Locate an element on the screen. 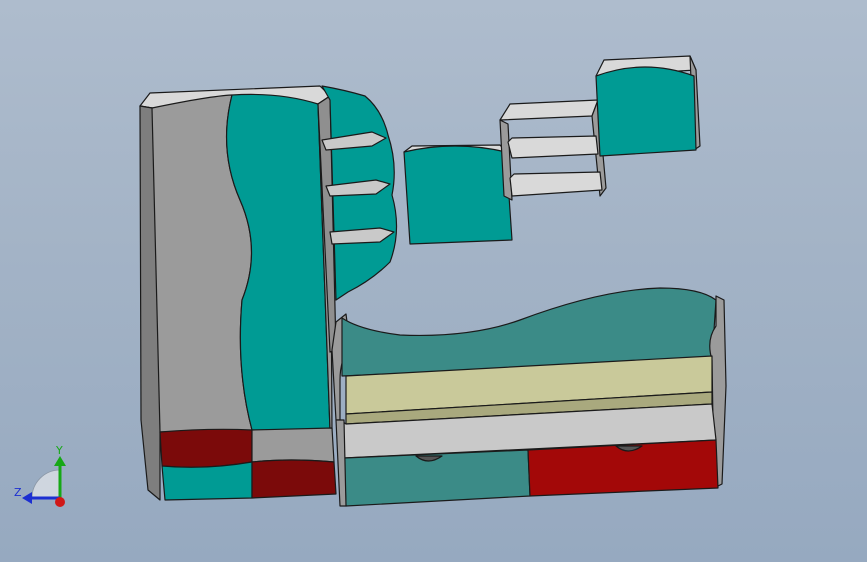  x-axis-dot is located at coordinates (60, 502).